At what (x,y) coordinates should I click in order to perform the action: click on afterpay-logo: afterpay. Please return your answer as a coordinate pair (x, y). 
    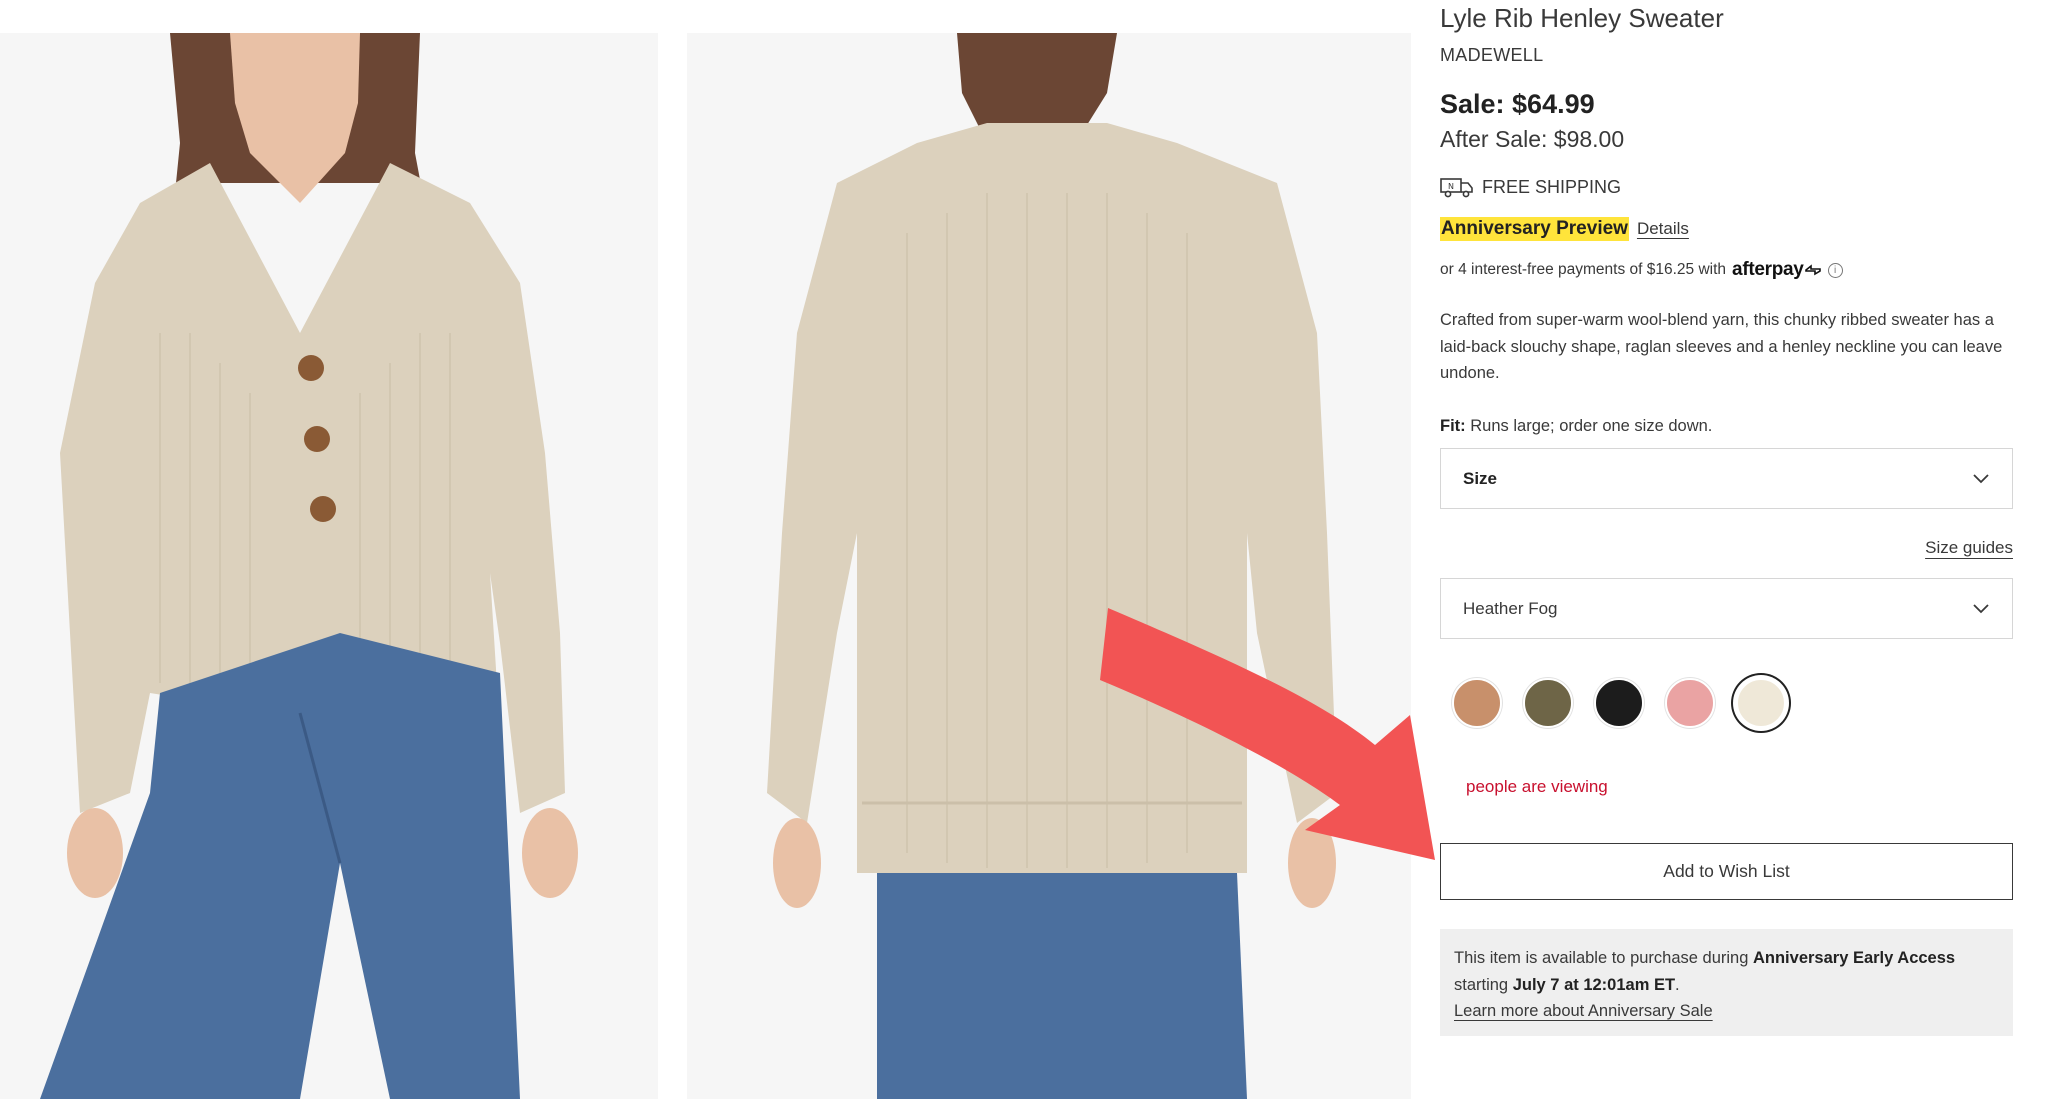
    Looking at the image, I should click on (1777, 270).